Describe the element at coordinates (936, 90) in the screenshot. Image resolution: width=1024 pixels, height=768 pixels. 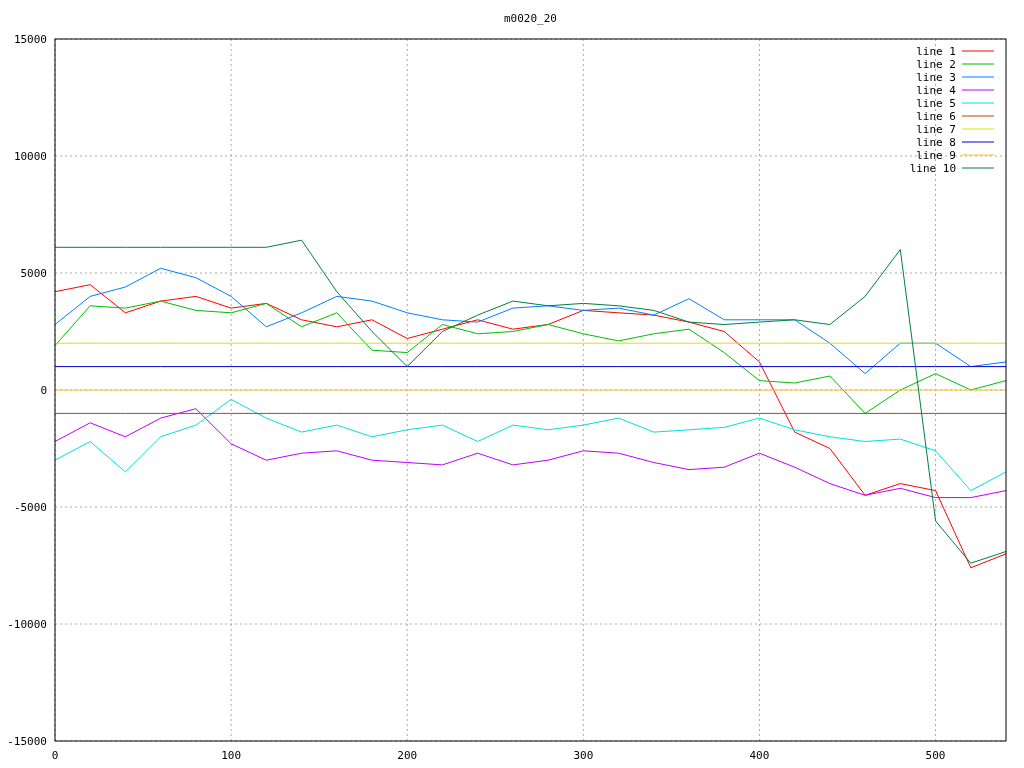
I see `legend-label: line 4` at that location.